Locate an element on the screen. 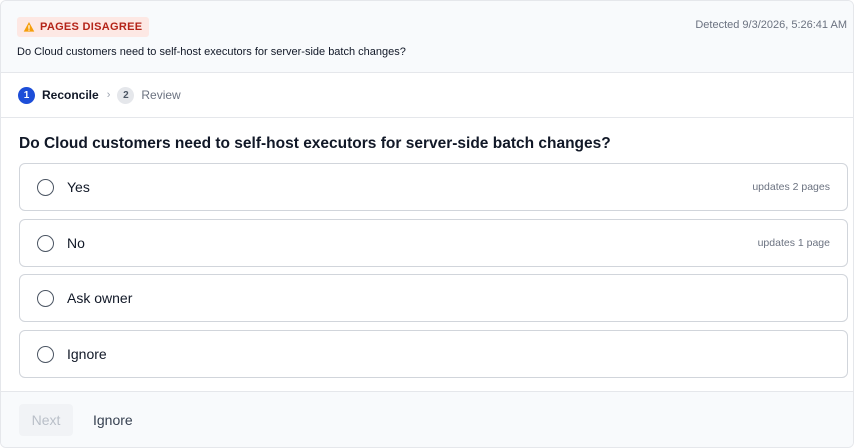  option-no: No updates 1 page is located at coordinates (433, 243).